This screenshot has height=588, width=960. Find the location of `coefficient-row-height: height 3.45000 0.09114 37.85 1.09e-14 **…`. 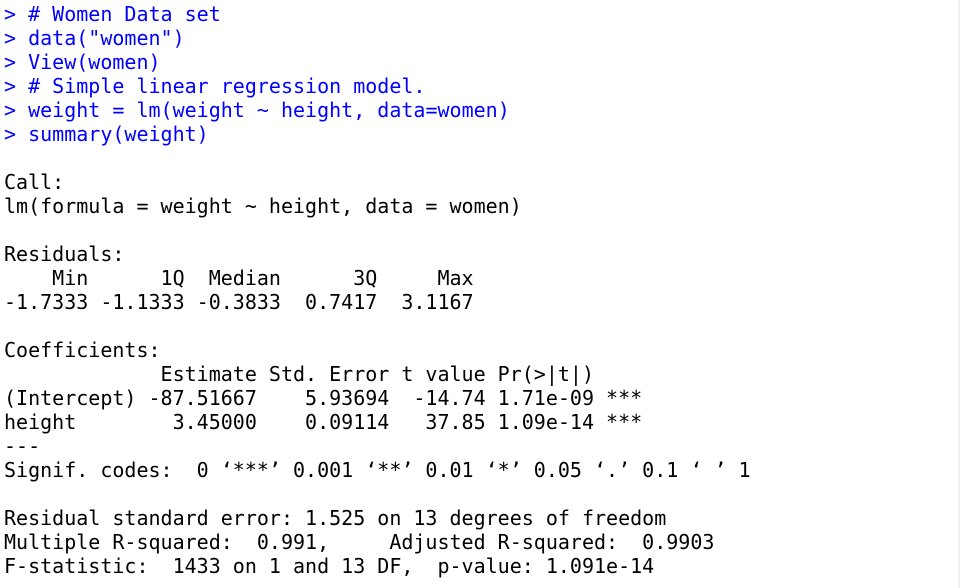

coefficient-row-height: height 3.45000 0.09114 37.85 1.09e-14 **… is located at coordinates (323, 422).